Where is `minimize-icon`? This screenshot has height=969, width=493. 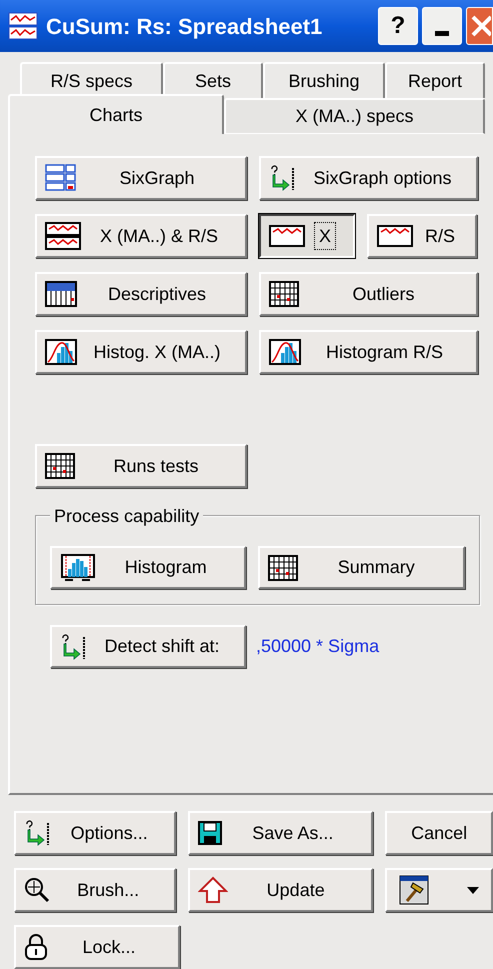 minimize-icon is located at coordinates (442, 33).